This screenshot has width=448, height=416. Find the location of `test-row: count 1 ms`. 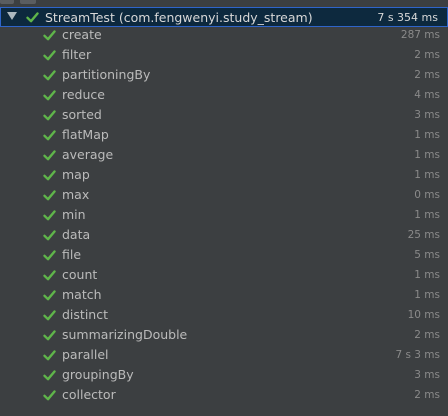

test-row: count 1 ms is located at coordinates (224, 276).